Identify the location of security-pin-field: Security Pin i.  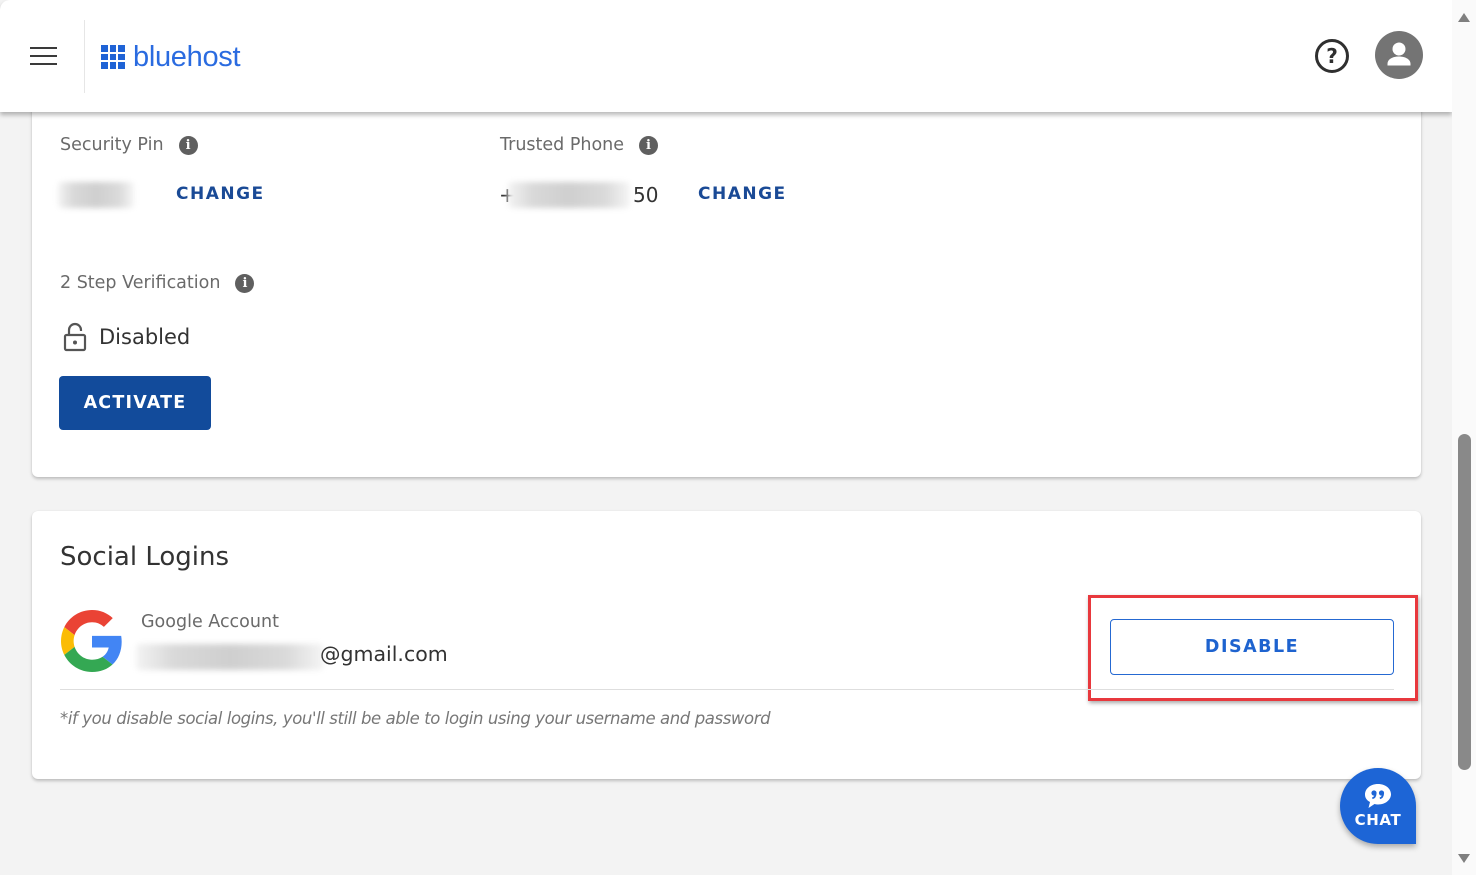
(129, 145).